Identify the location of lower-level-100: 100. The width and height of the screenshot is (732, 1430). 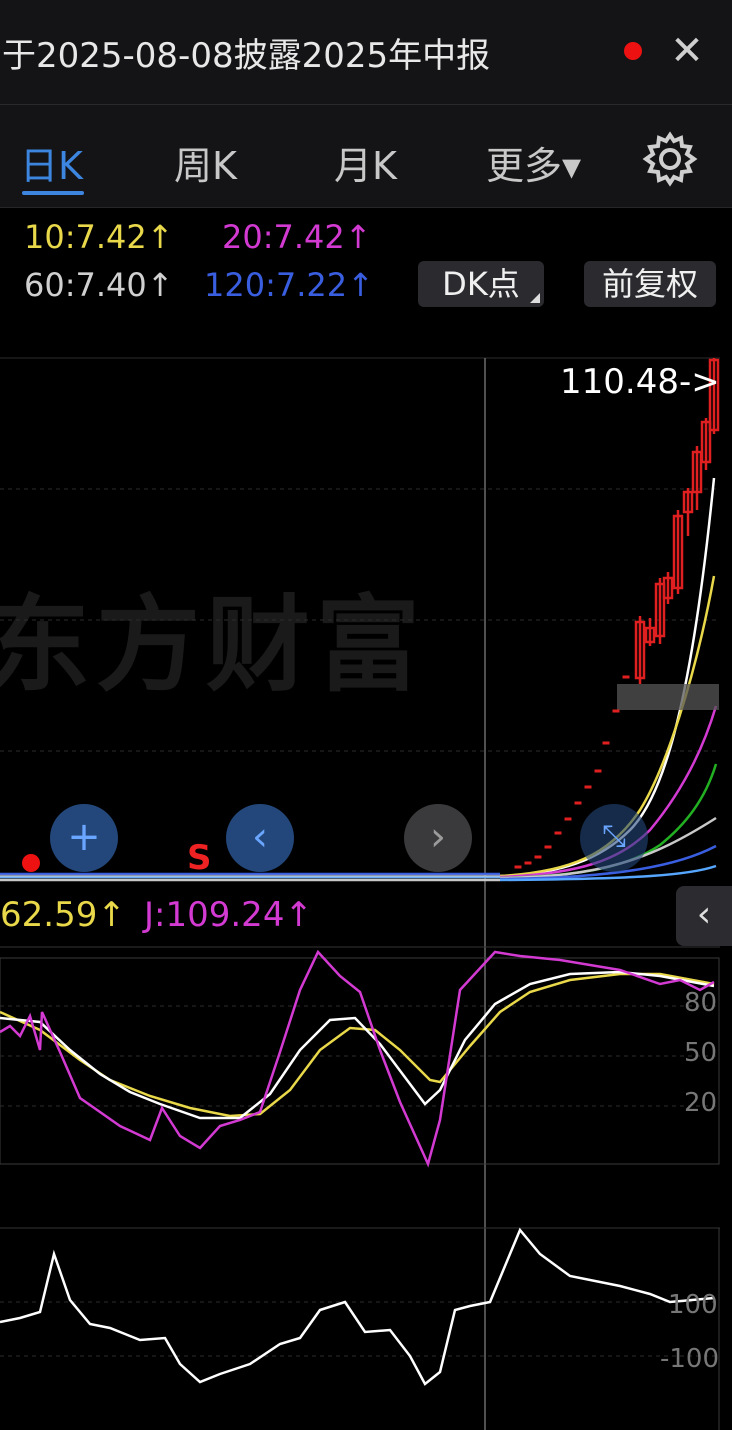
(693, 1305).